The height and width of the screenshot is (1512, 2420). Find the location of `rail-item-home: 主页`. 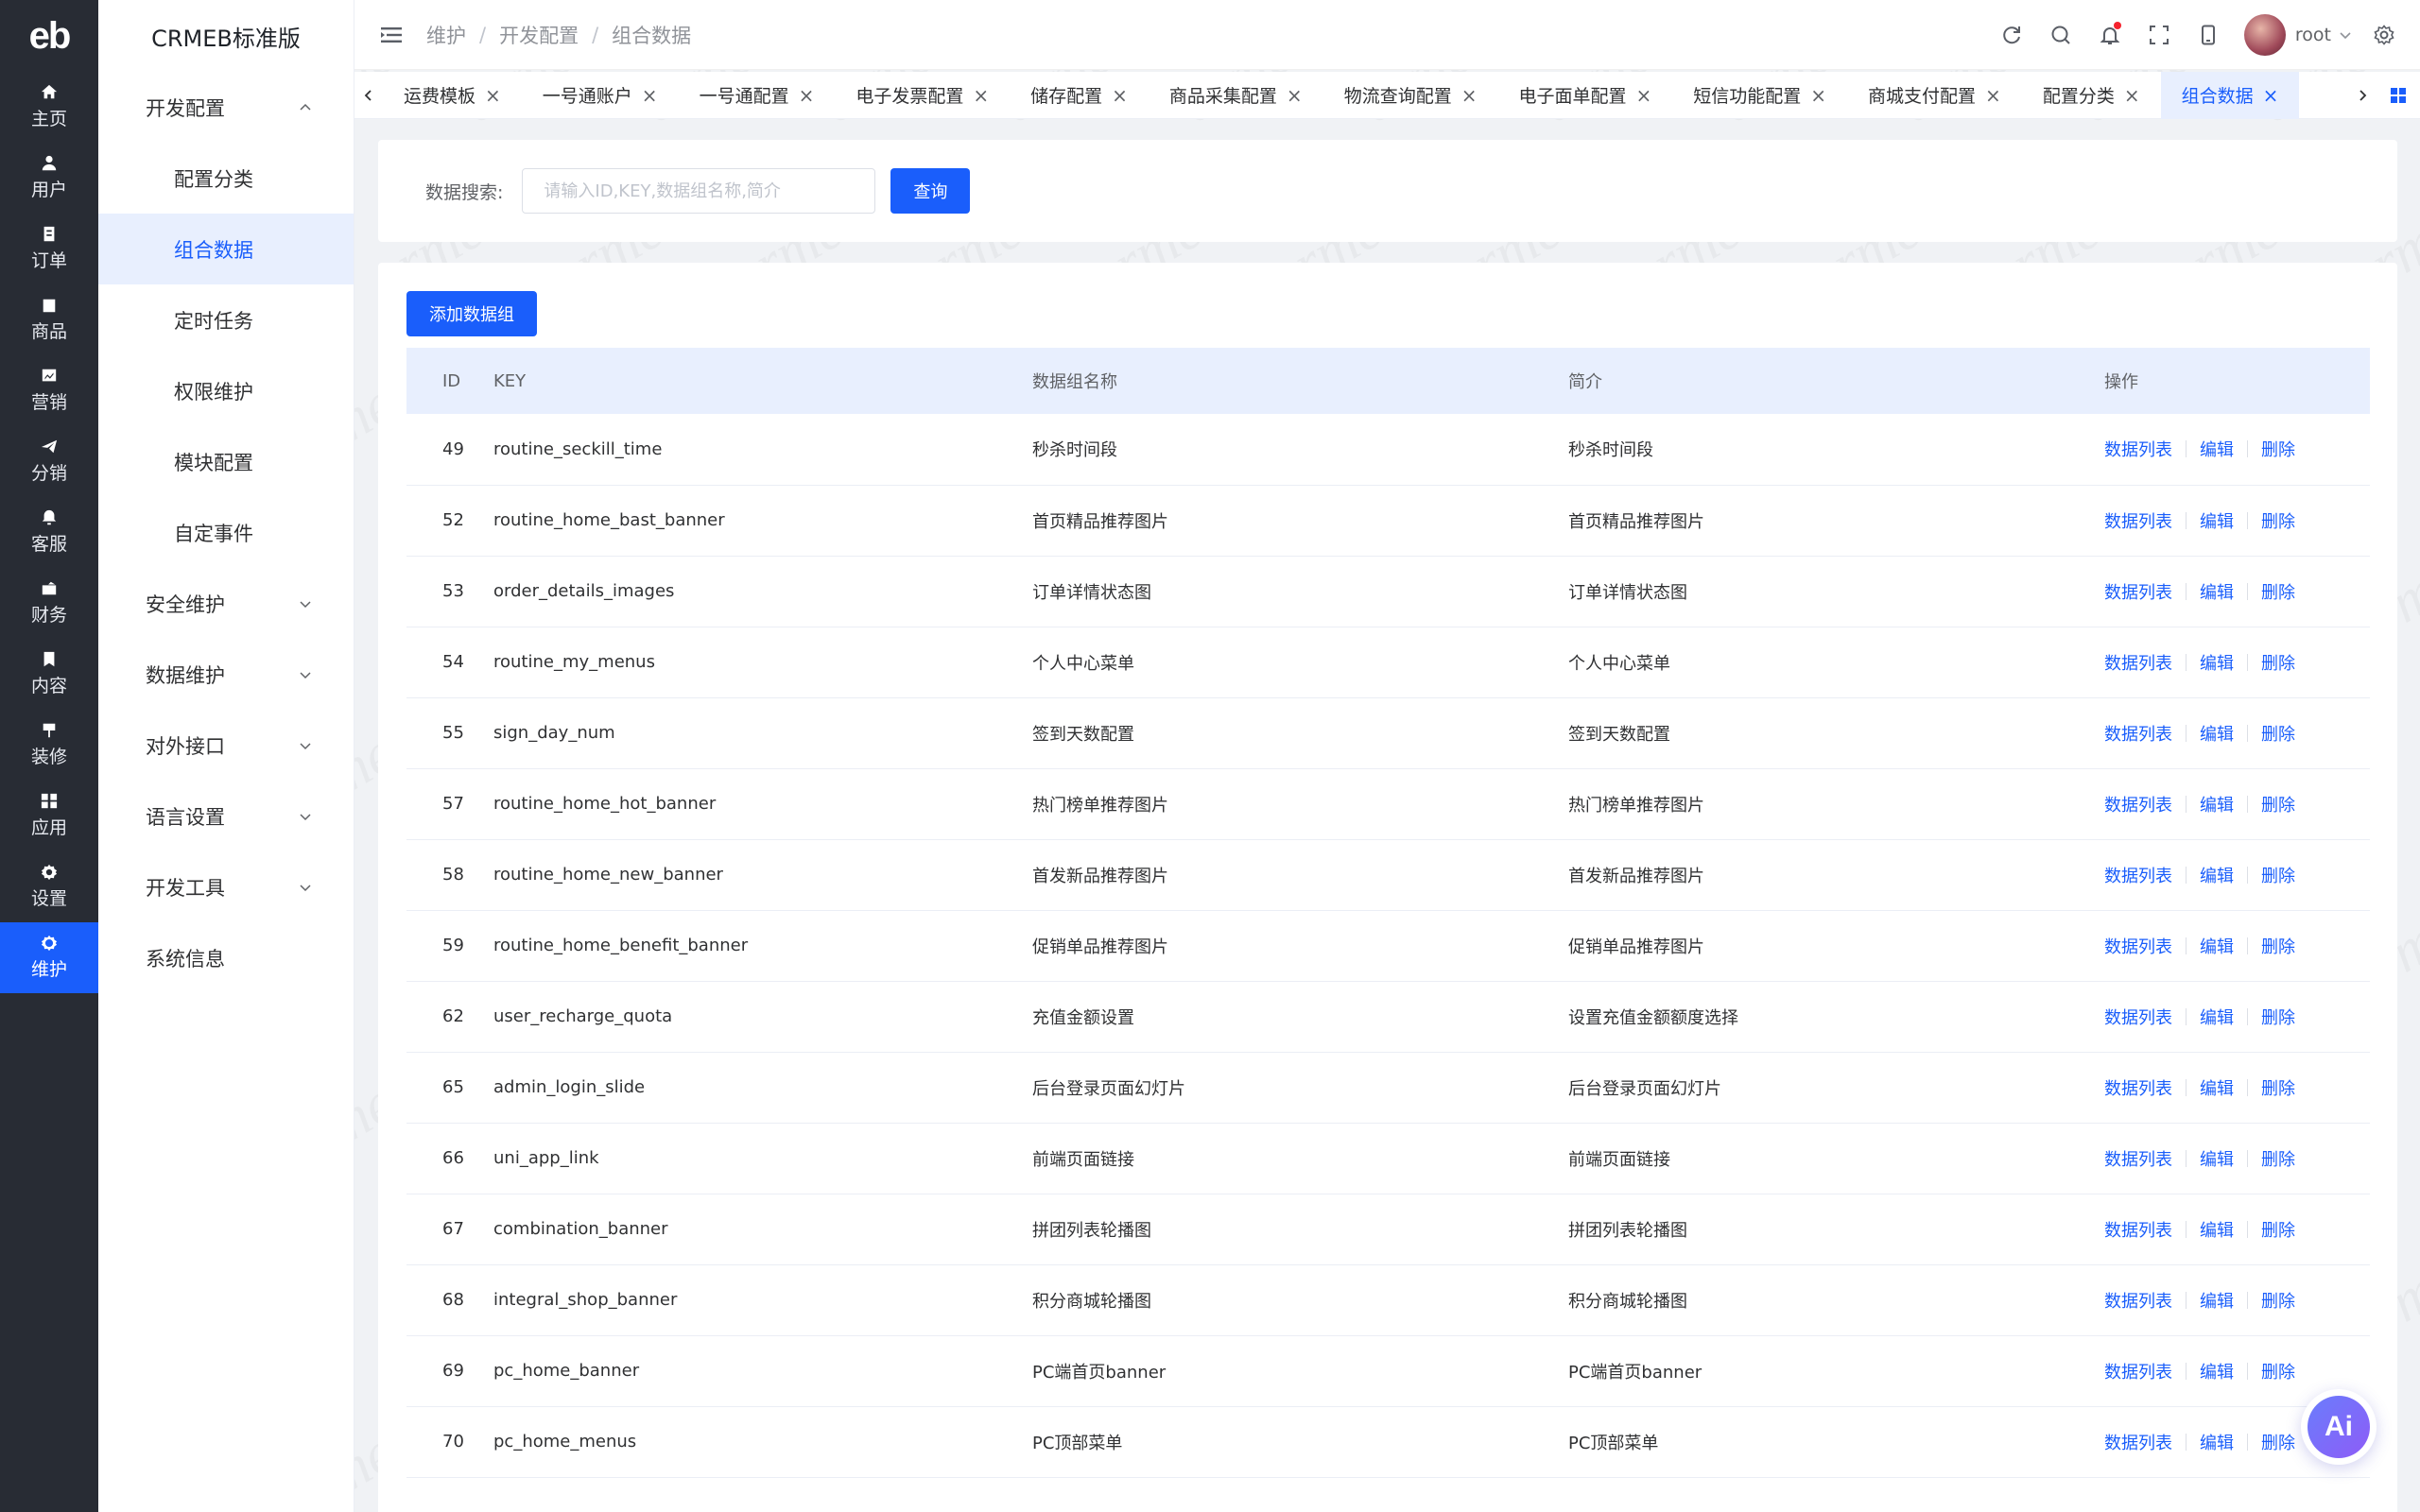

rail-item-home: 主页 is located at coordinates (49, 107).